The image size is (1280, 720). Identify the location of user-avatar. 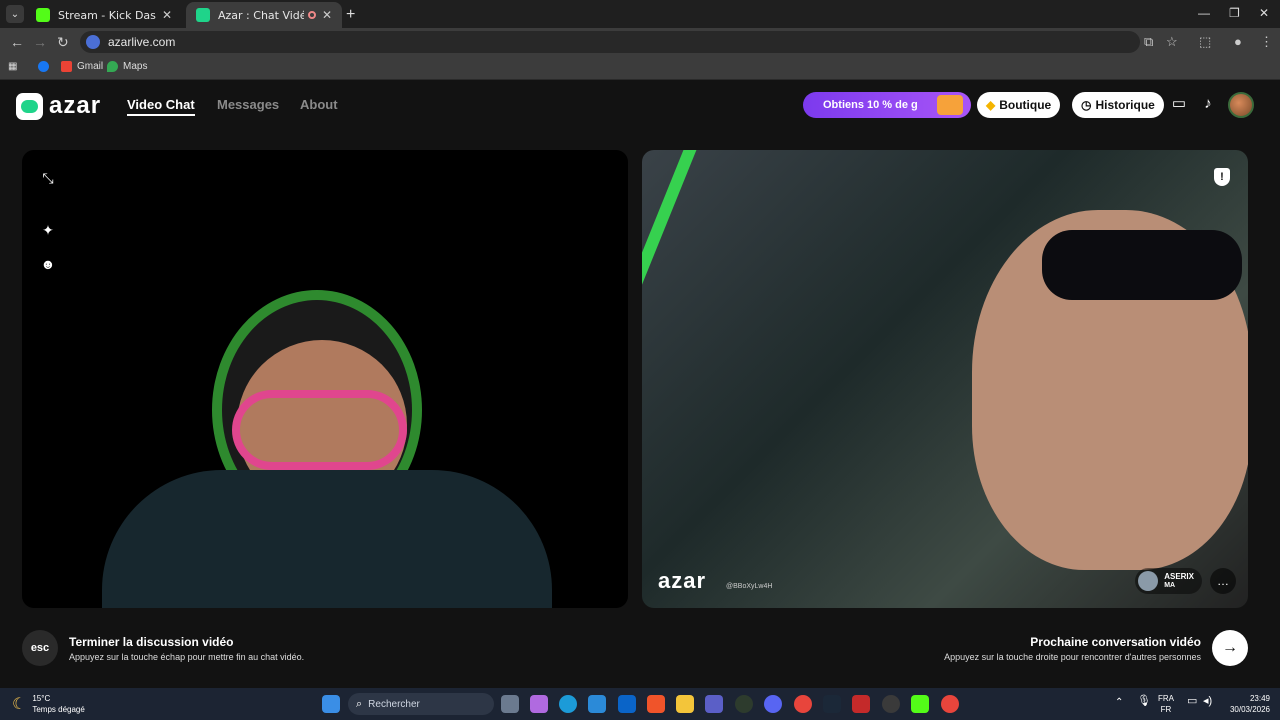
(1241, 105).